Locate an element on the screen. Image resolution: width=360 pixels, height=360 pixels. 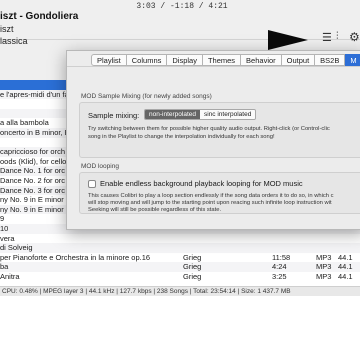
segment-sinc-interpolated: sinc interpolated is located at coordinates (227, 114).